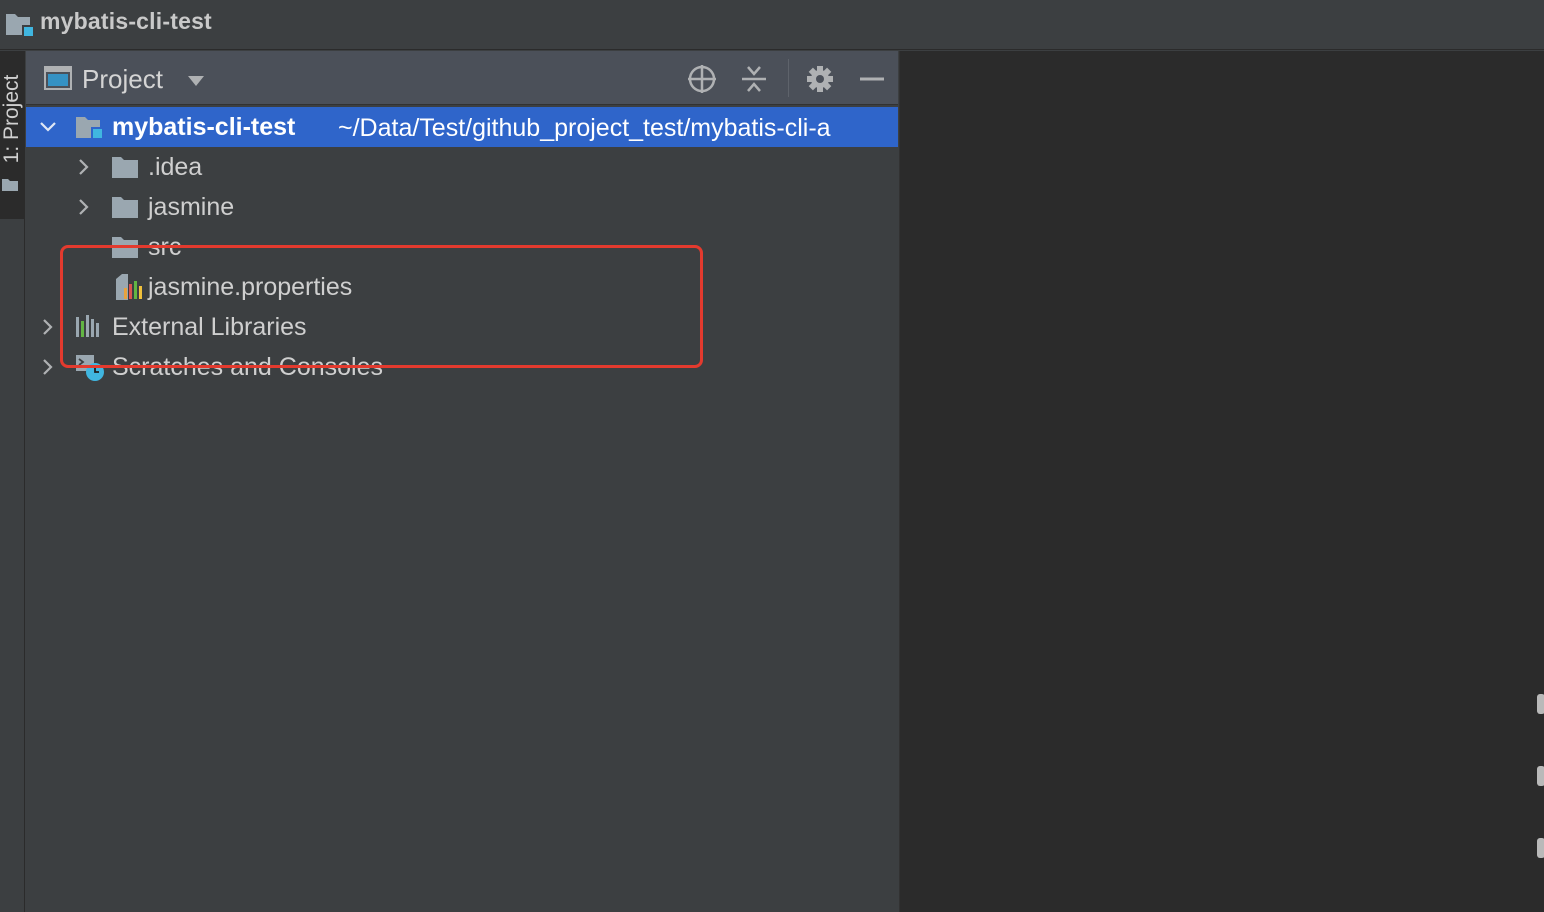 The height and width of the screenshot is (912, 1544). Describe the element at coordinates (191, 207) in the screenshot. I see `tree-item-label: jasmine` at that location.